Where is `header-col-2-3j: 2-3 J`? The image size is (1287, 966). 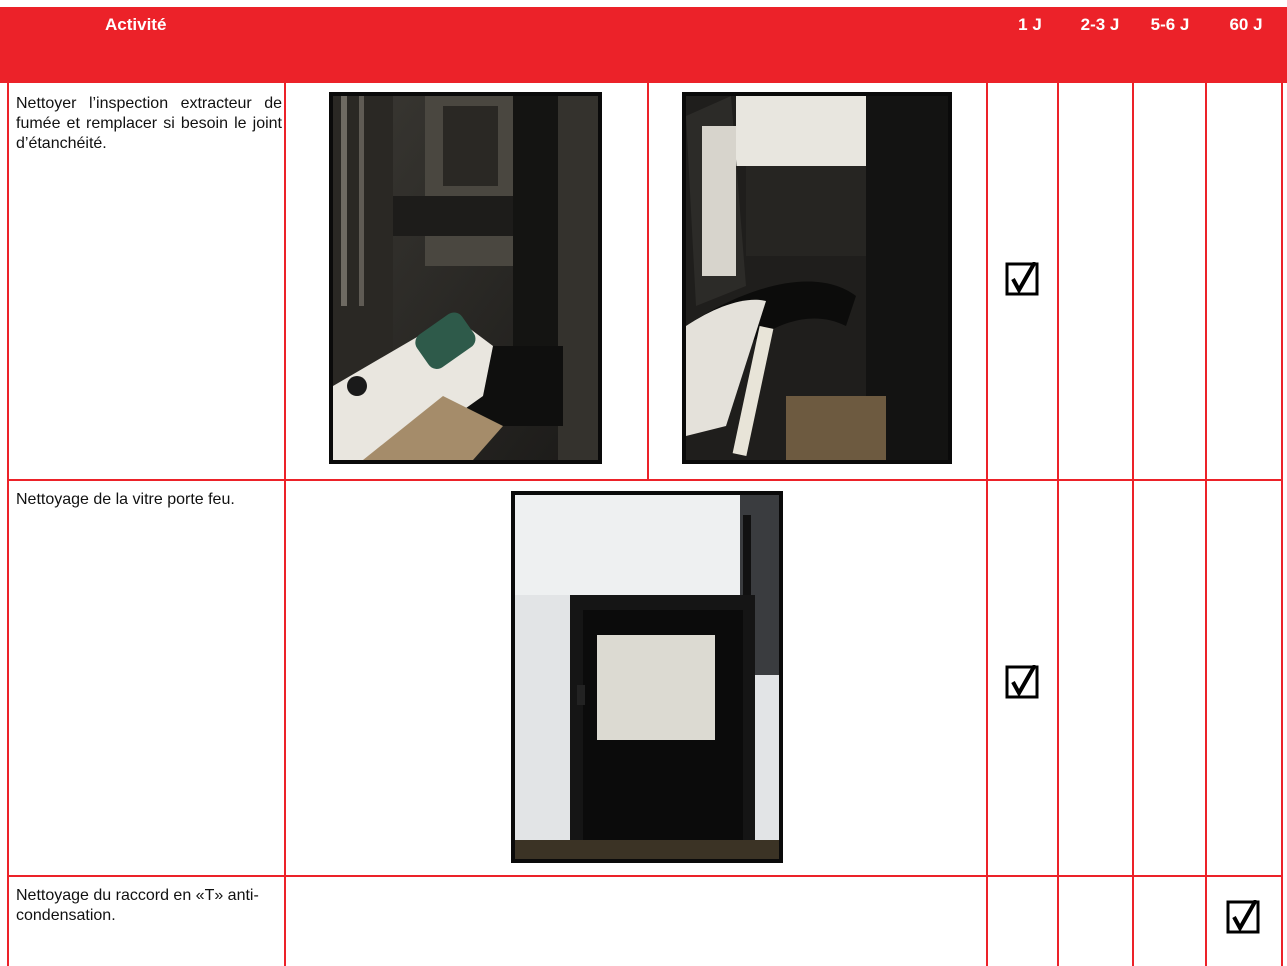 header-col-2-3j: 2-3 J is located at coordinates (1100, 24).